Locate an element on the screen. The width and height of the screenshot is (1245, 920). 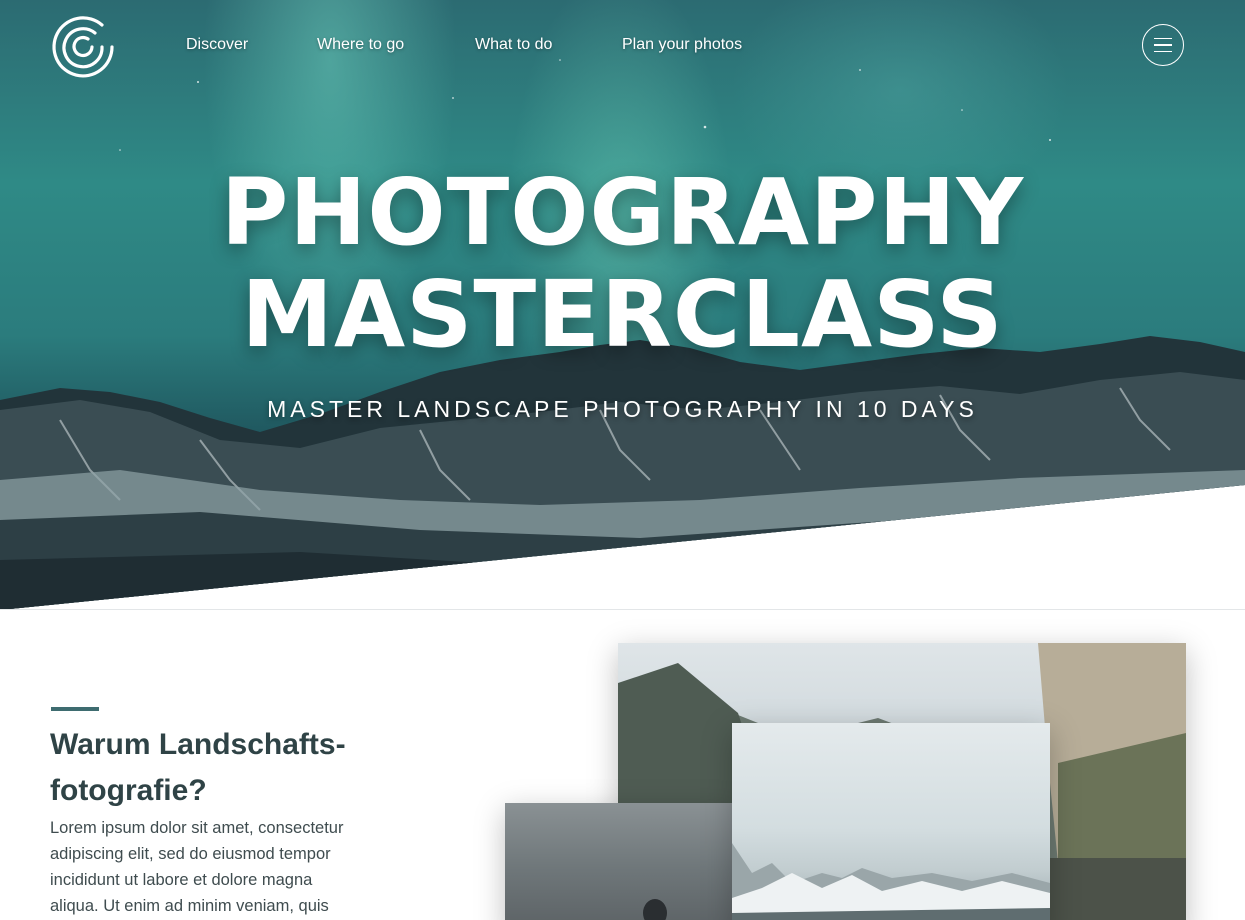
photo-person-silhouette-art is located at coordinates (655, 909).